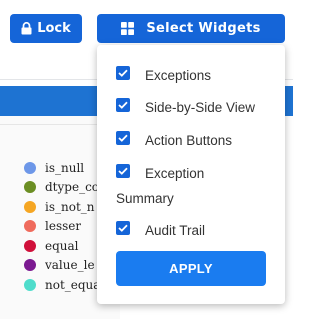  I want to click on legend-label: lesser, so click(63, 226).